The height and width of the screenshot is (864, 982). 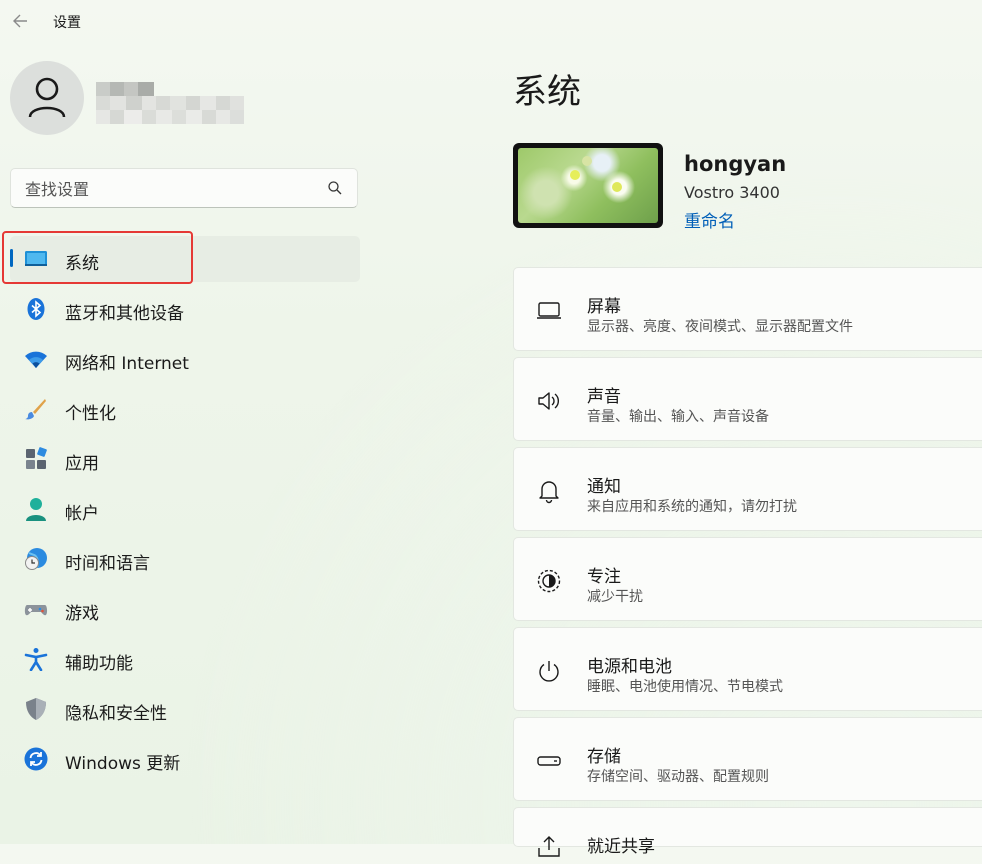 I want to click on card-subtitle: 来自应用和系统的通知，请勿打扰, so click(x=692, y=507).